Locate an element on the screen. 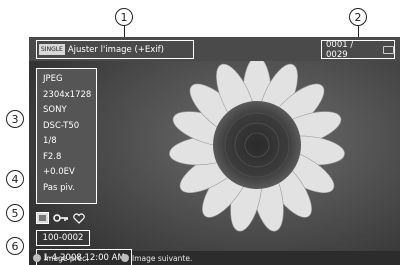 The image size is (415, 265). status-icons-row is located at coordinates (70, 218).